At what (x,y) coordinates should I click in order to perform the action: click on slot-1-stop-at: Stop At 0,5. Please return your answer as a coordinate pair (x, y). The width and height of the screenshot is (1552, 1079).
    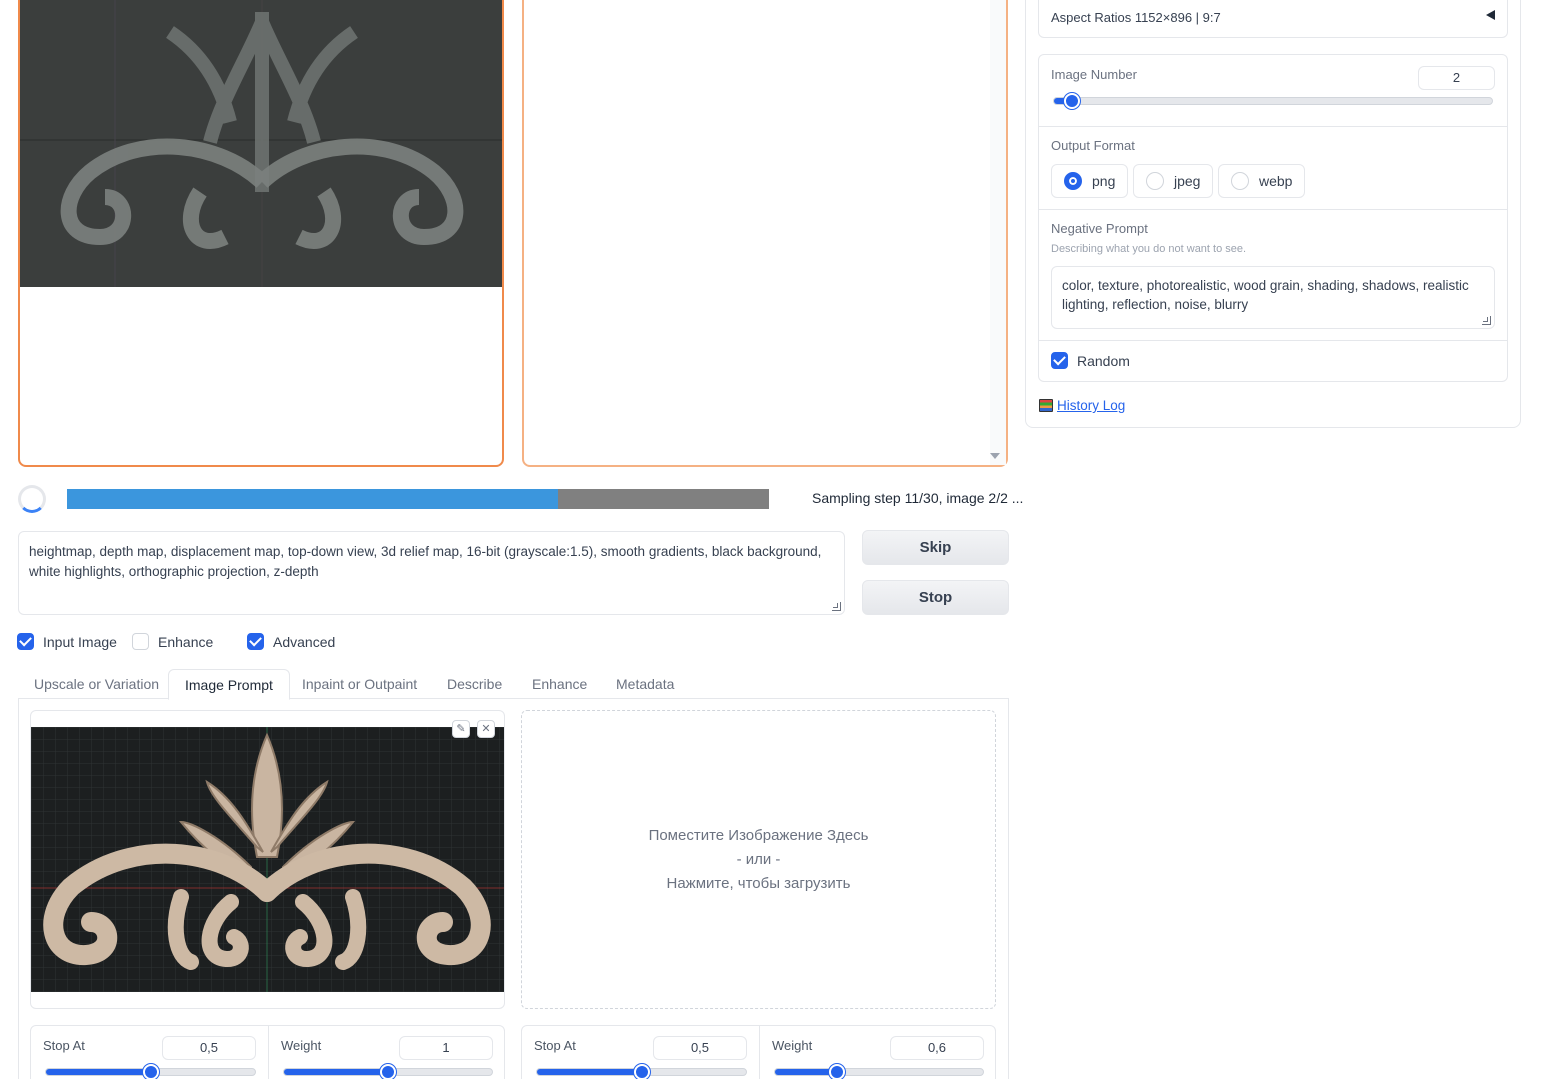
    Looking at the image, I should click on (149, 1052).